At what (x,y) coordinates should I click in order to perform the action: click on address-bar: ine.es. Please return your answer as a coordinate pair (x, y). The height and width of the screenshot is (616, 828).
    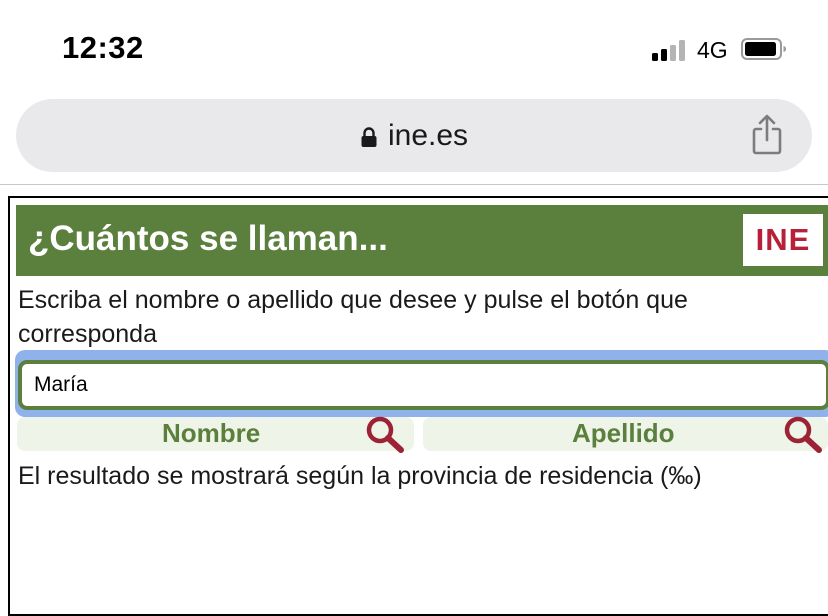
    Looking at the image, I should click on (414, 135).